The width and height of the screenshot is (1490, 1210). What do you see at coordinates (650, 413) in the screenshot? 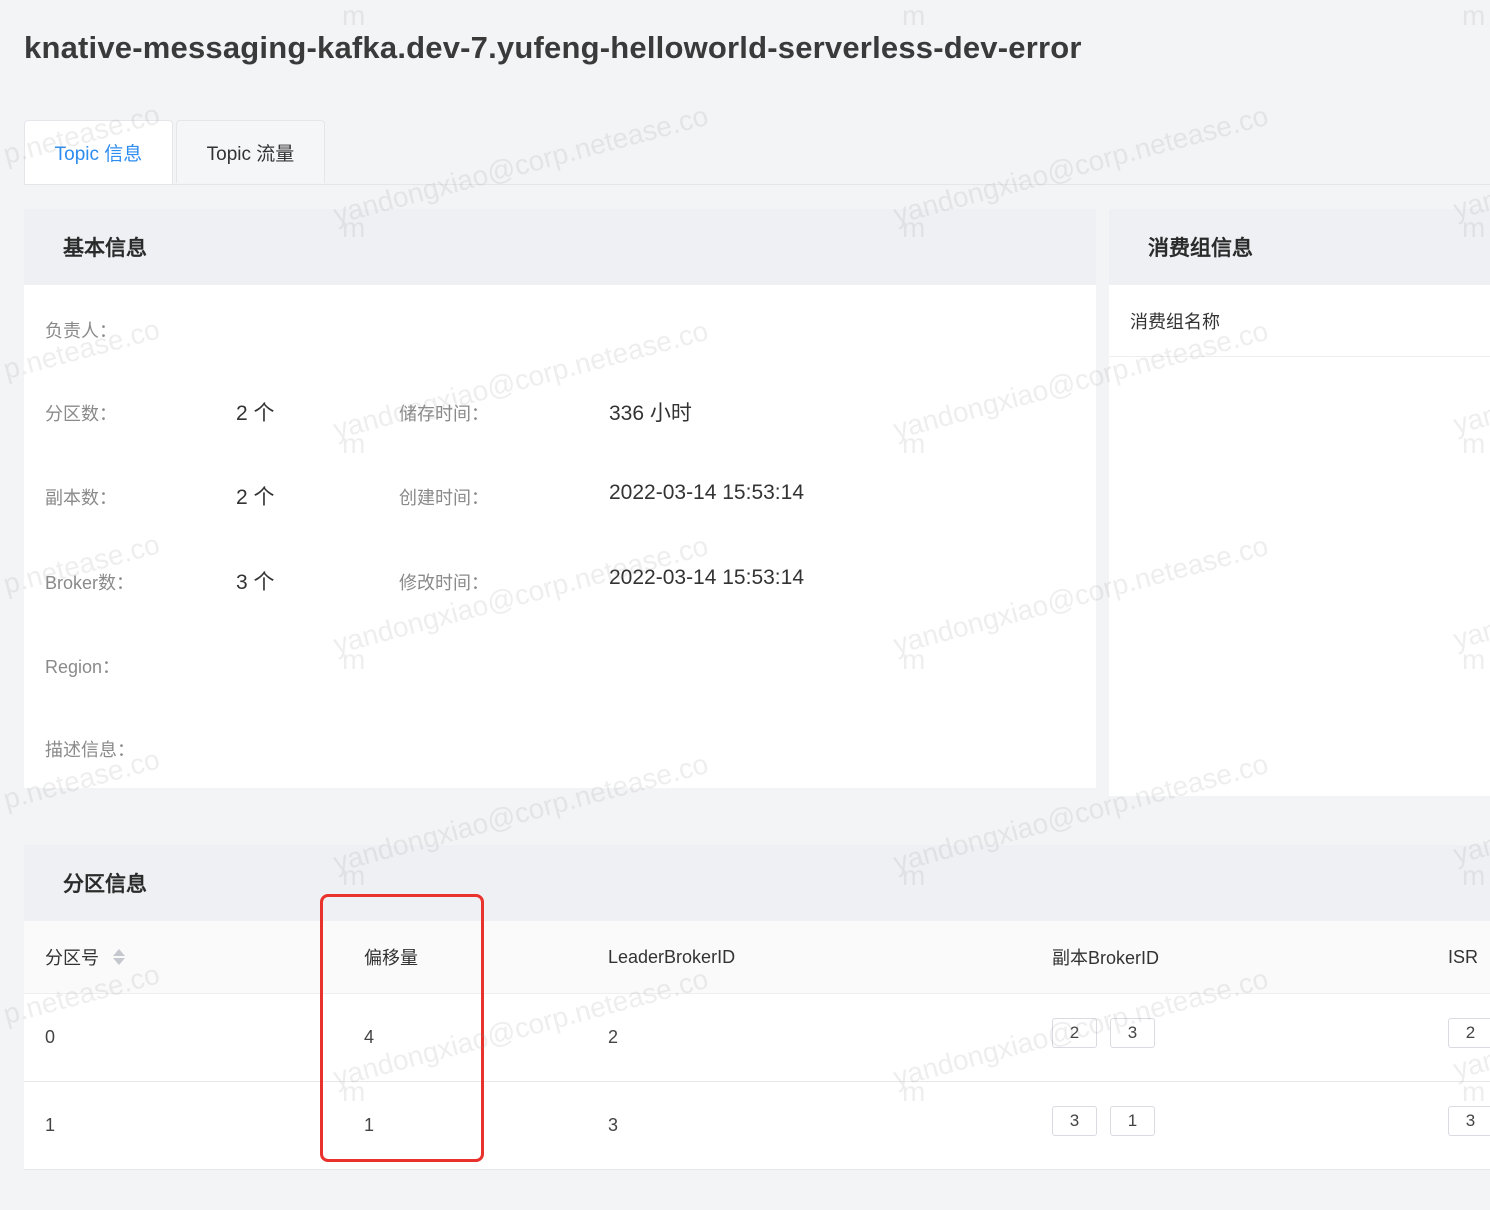
I see `retention-value: 336 小时` at bounding box center [650, 413].